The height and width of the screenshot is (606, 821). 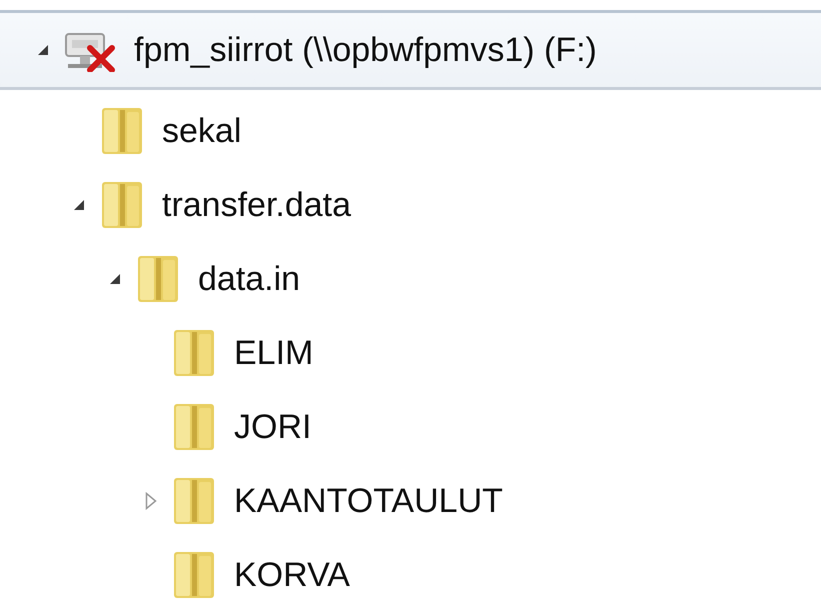 What do you see at coordinates (368, 501) in the screenshot?
I see `tree-item-label: KAANTOTAULUT` at bounding box center [368, 501].